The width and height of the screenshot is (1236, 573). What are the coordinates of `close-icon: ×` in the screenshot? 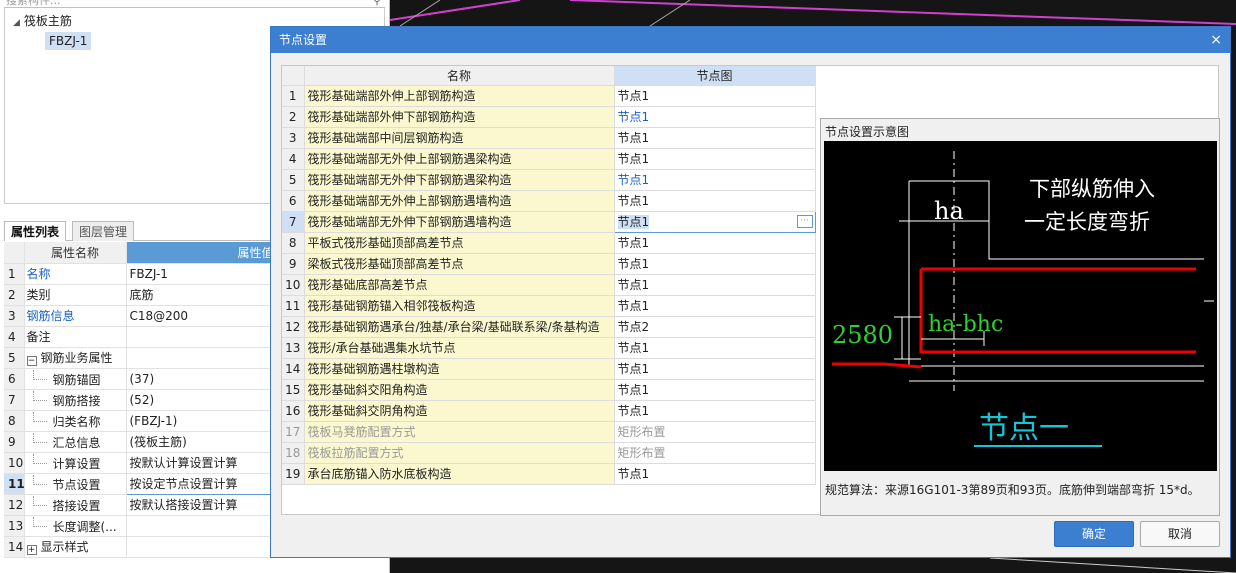 It's located at (1216, 40).